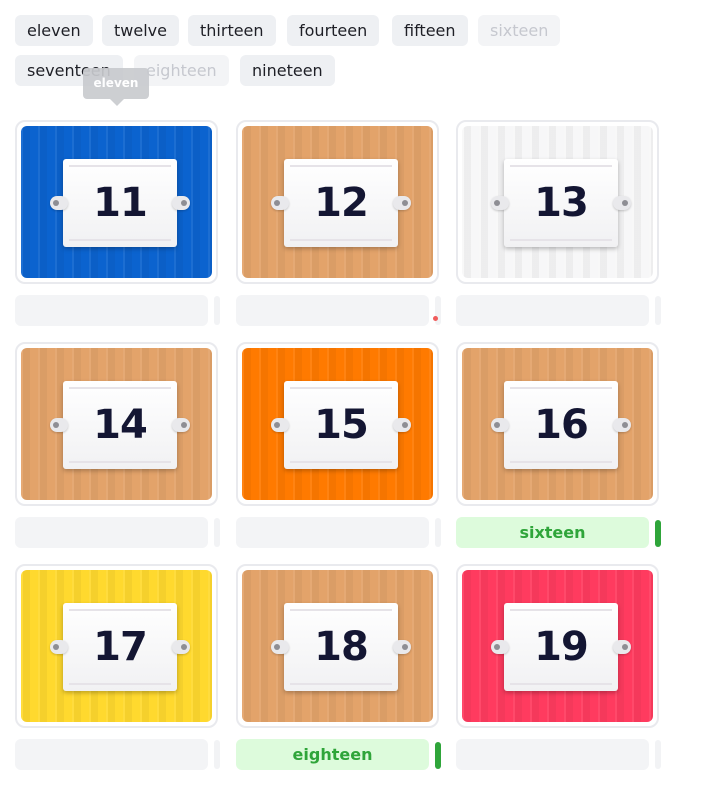  I want to click on card-frame: 16, so click(557, 424).